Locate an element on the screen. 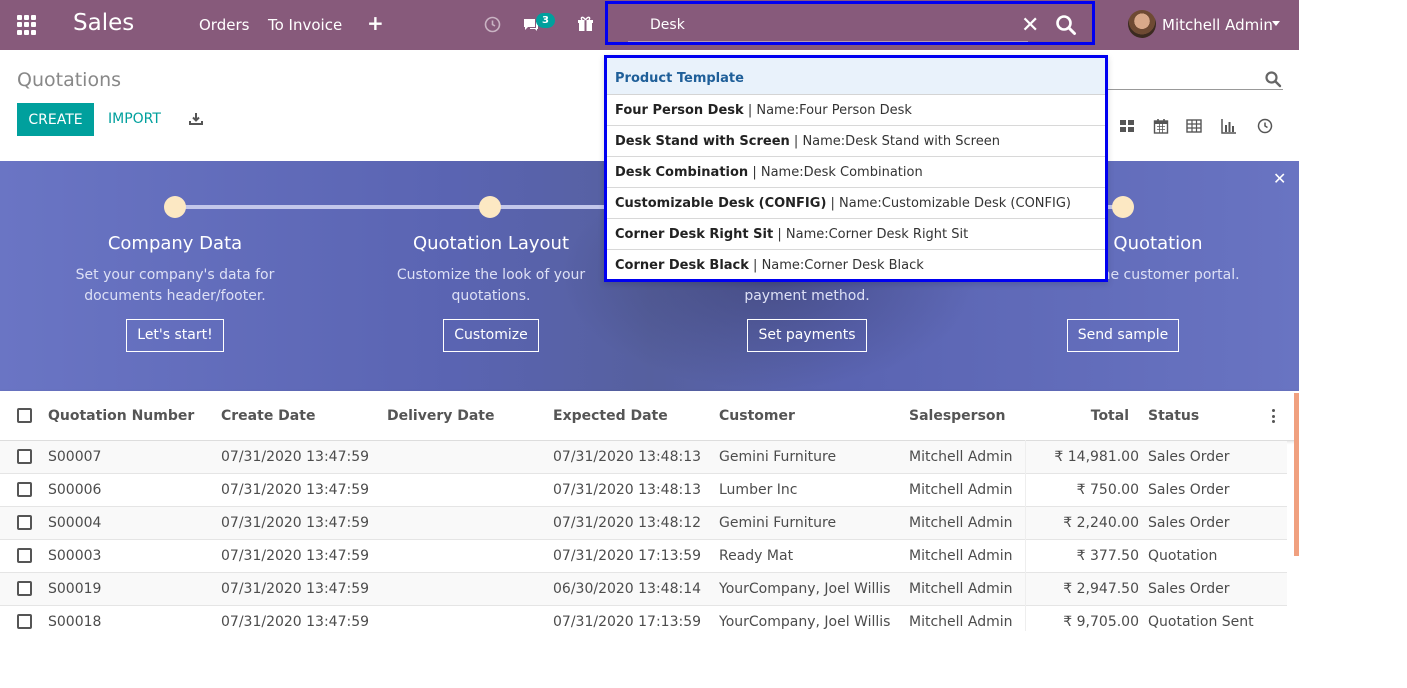 The width and height of the screenshot is (1407, 688). cell-customer: Gemini Furniture is located at coordinates (778, 523).